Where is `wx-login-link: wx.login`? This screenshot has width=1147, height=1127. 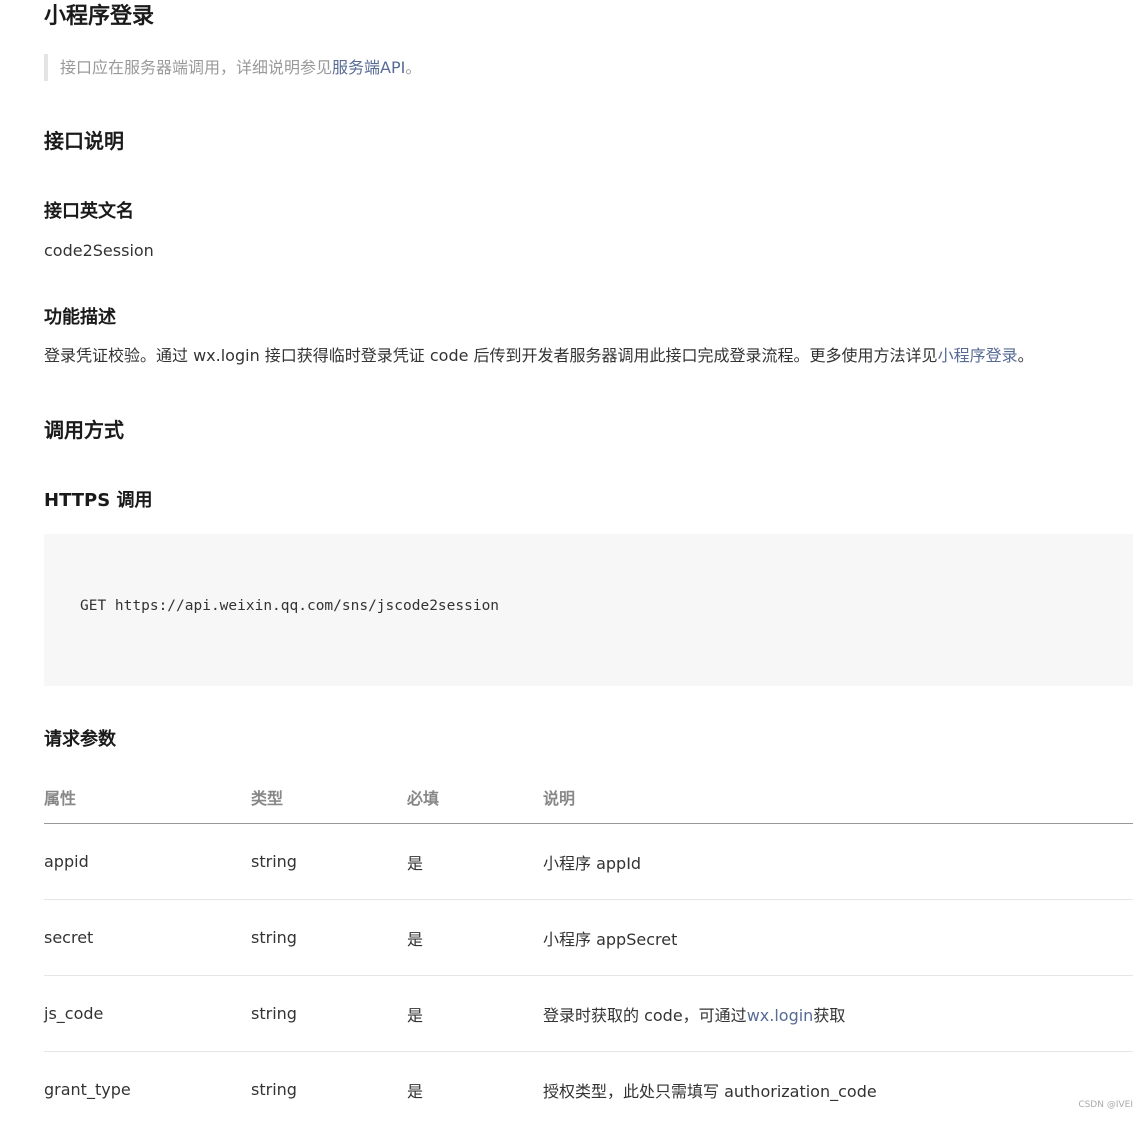
wx-login-link: wx.login is located at coordinates (780, 1015).